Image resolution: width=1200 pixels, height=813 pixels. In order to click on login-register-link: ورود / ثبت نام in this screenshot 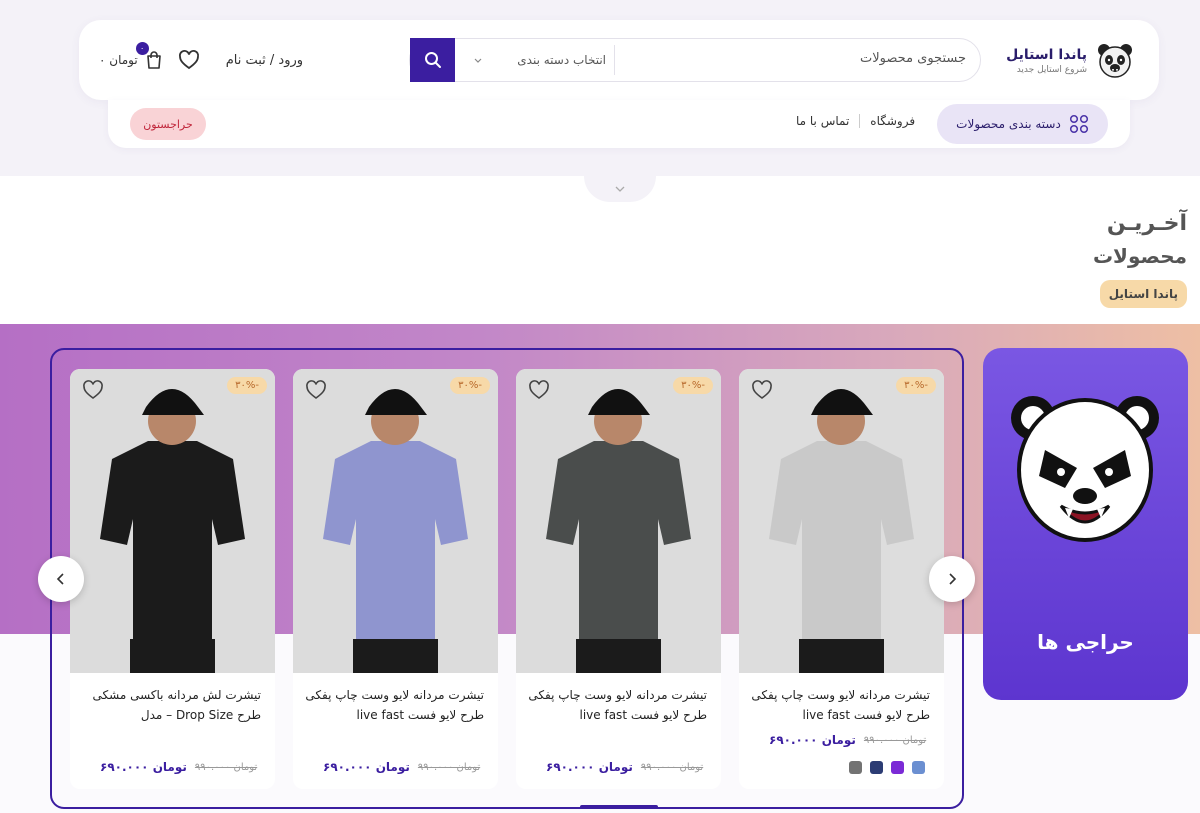, I will do `click(264, 60)`.